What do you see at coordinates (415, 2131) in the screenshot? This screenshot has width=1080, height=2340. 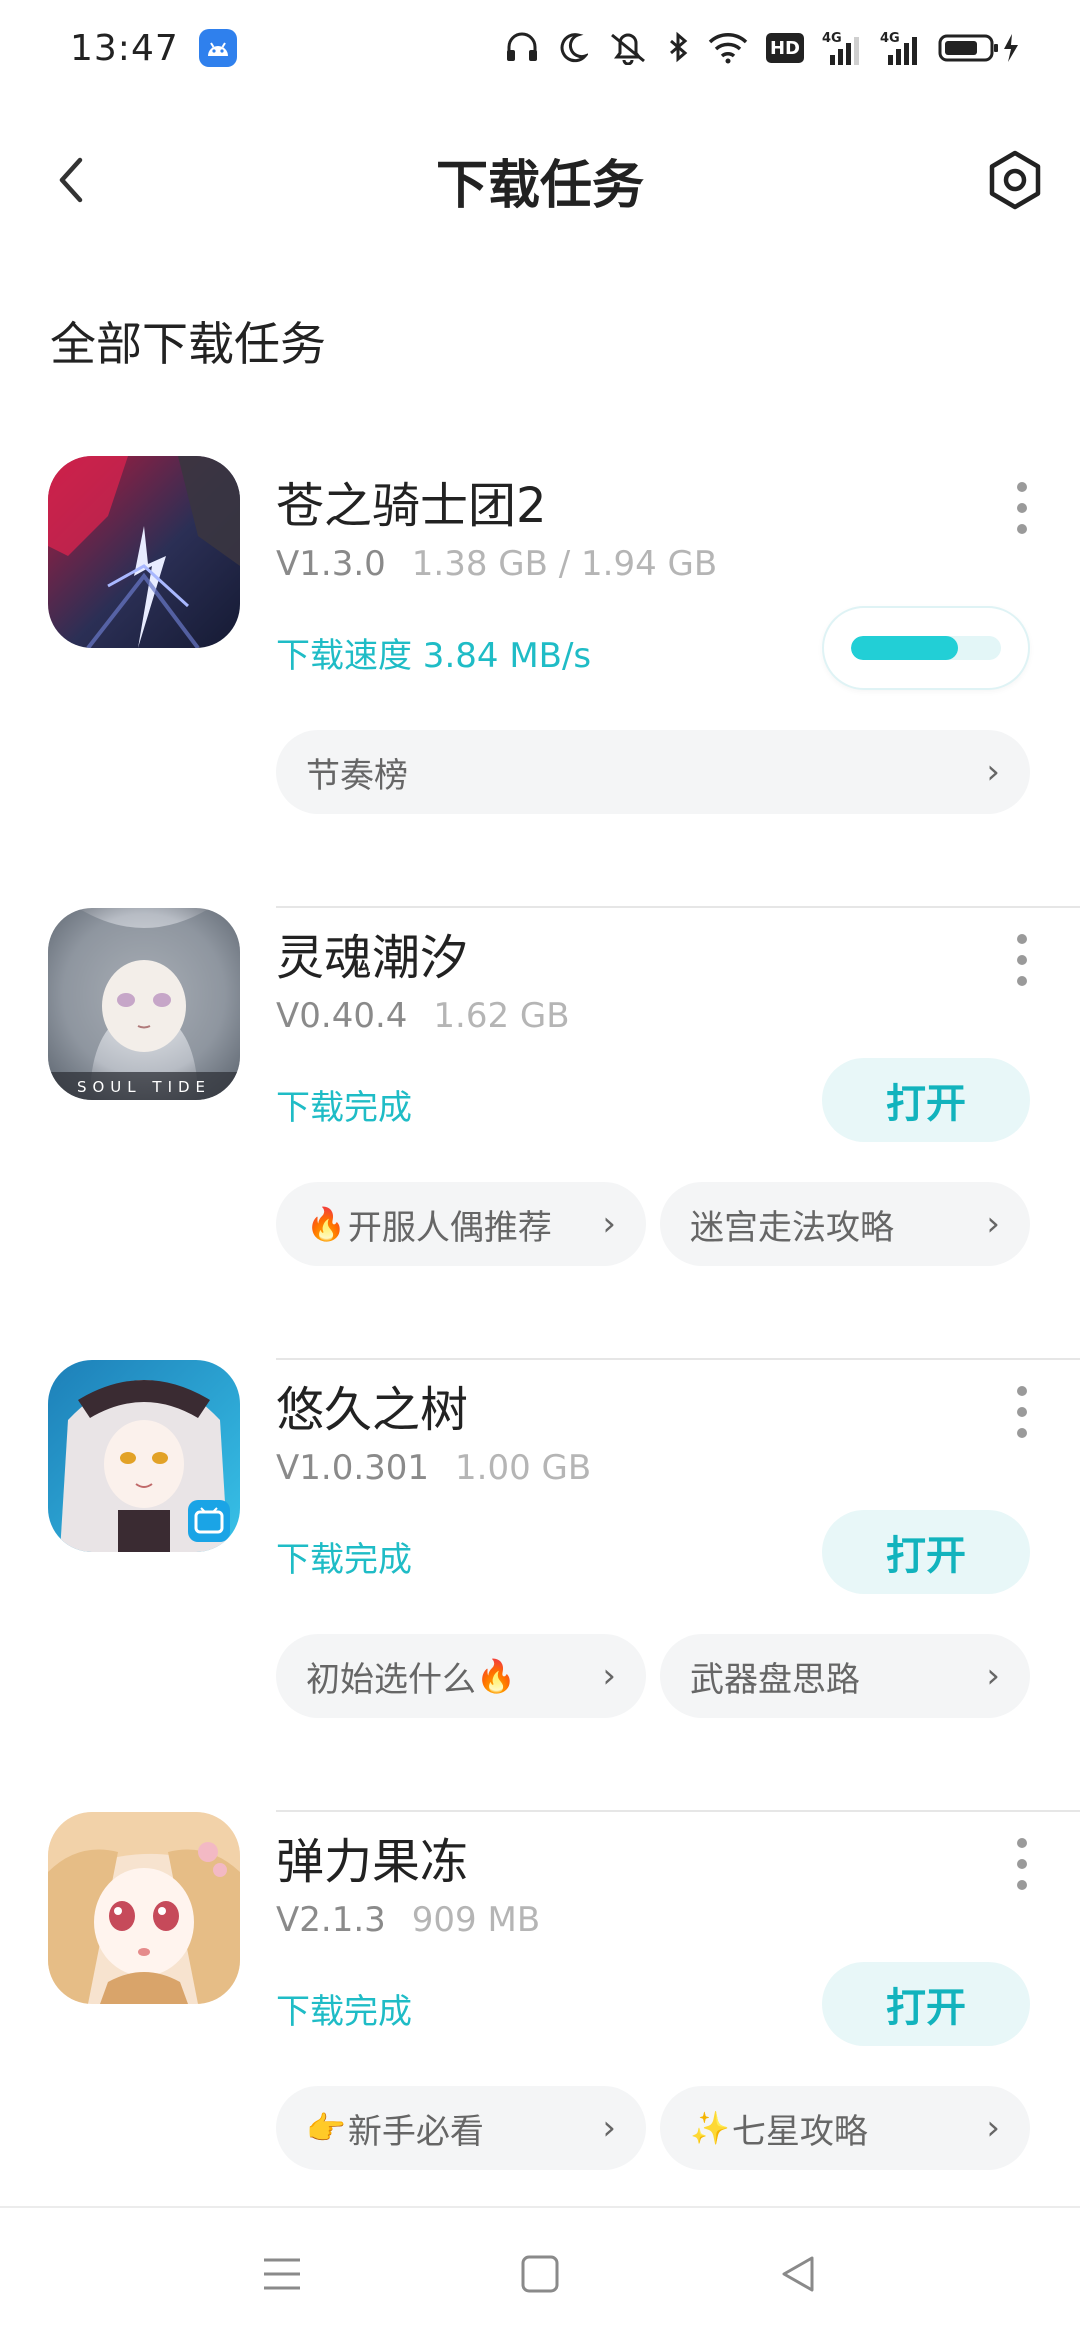 I see `chip-label: 新手必看` at bounding box center [415, 2131].